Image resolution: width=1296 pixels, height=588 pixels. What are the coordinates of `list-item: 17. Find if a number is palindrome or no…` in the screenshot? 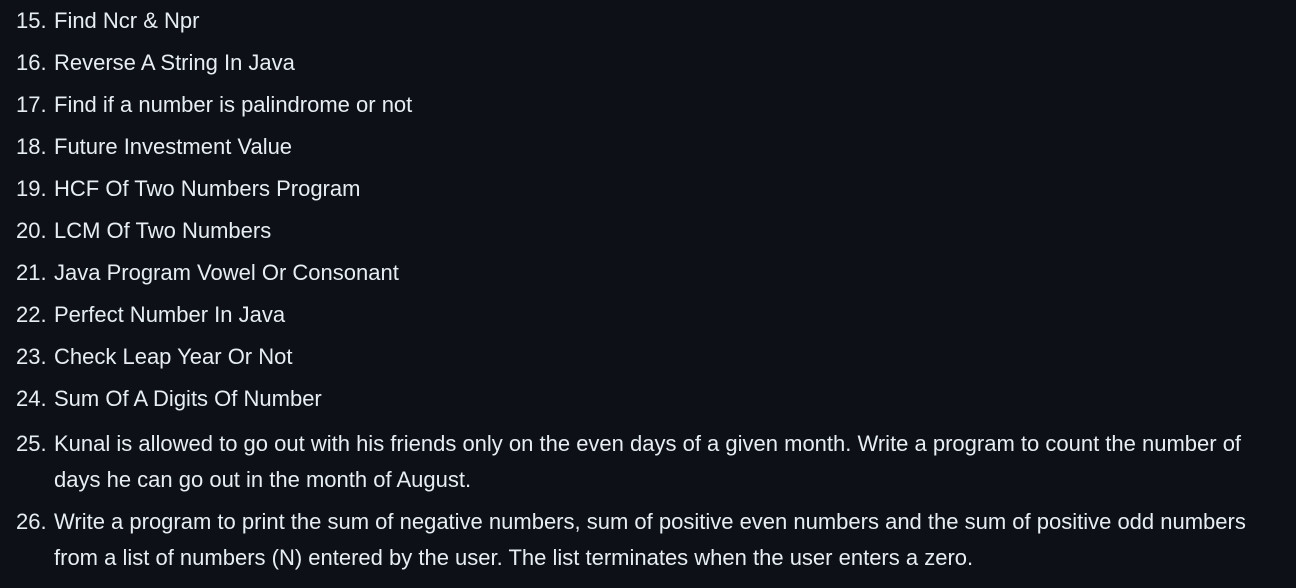 It's located at (646, 105).